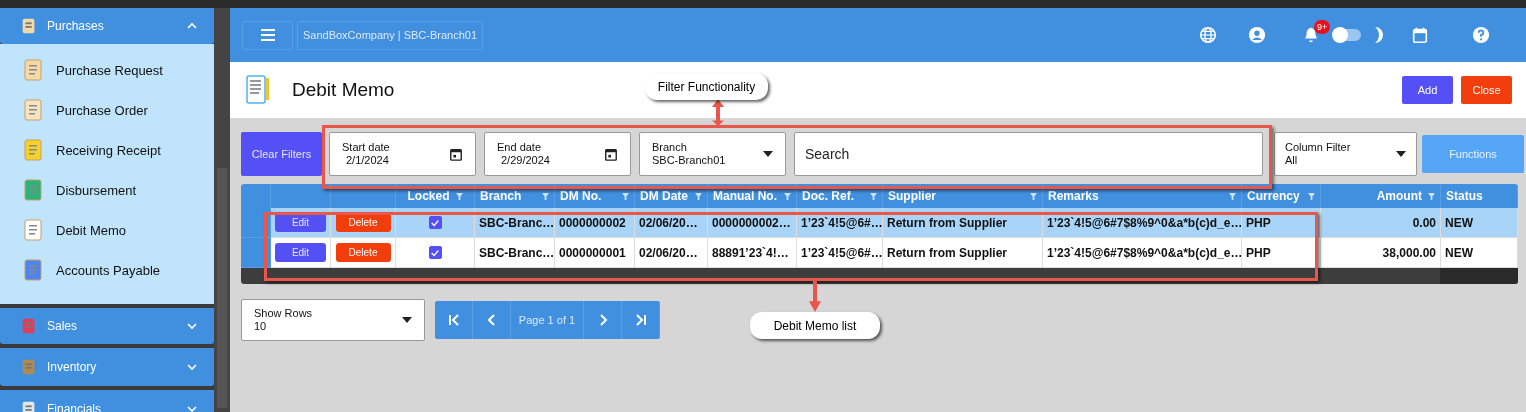 The image size is (1526, 412). I want to click on menu-icon, so click(267, 35).